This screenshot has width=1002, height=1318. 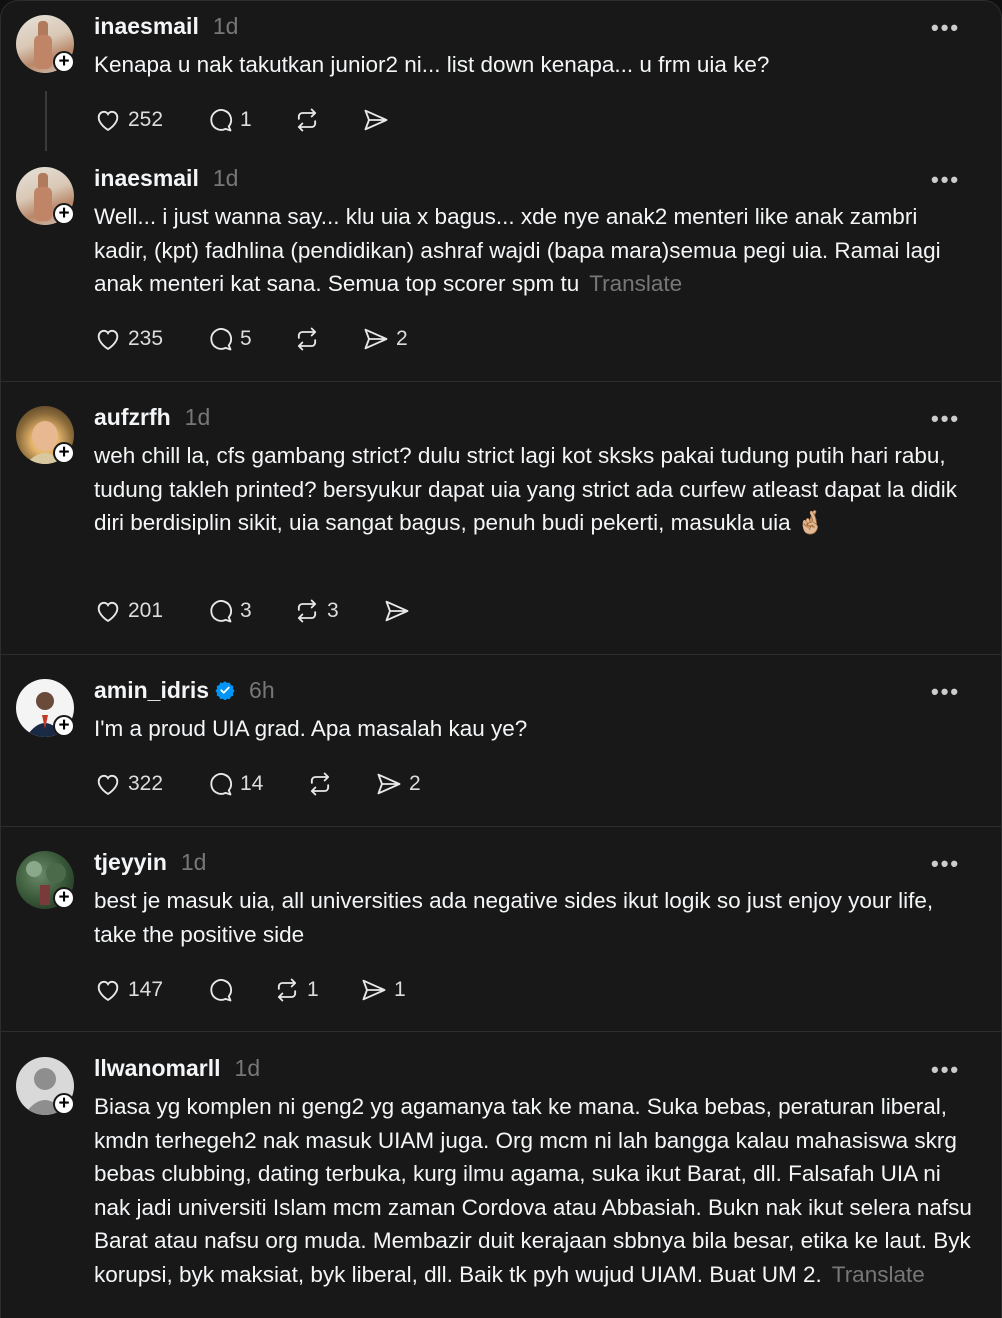 What do you see at coordinates (128, 784) in the screenshot?
I see `like-button: 322` at bounding box center [128, 784].